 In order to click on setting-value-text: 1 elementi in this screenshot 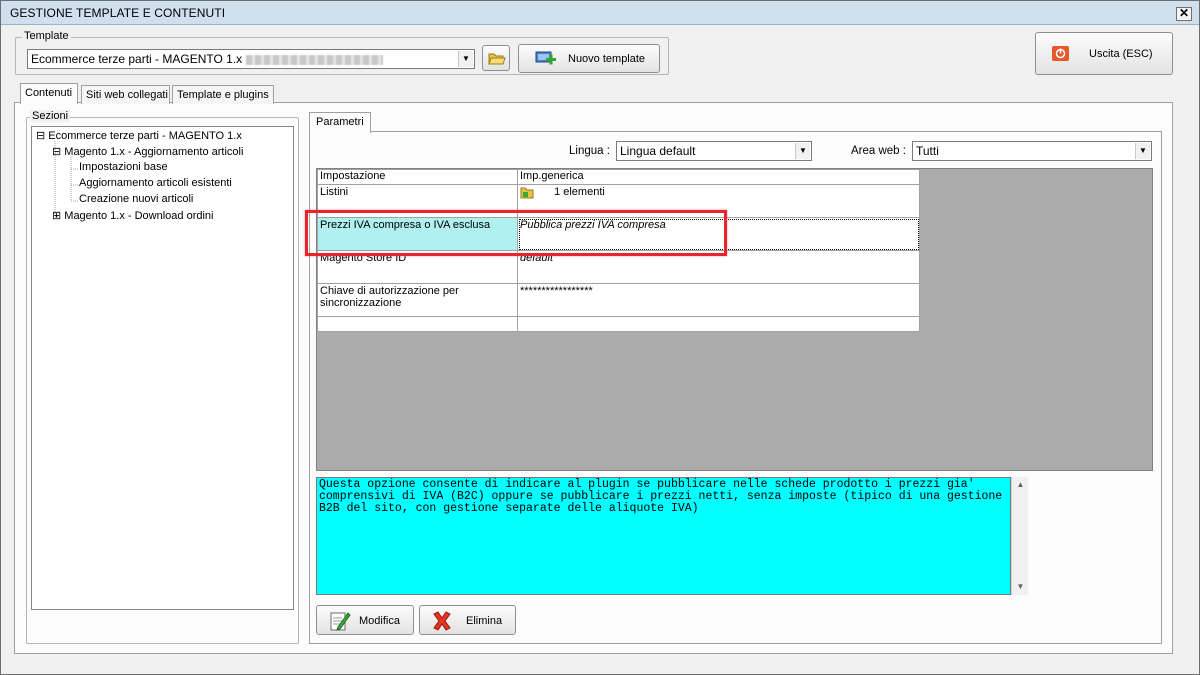, I will do `click(579, 192)`.